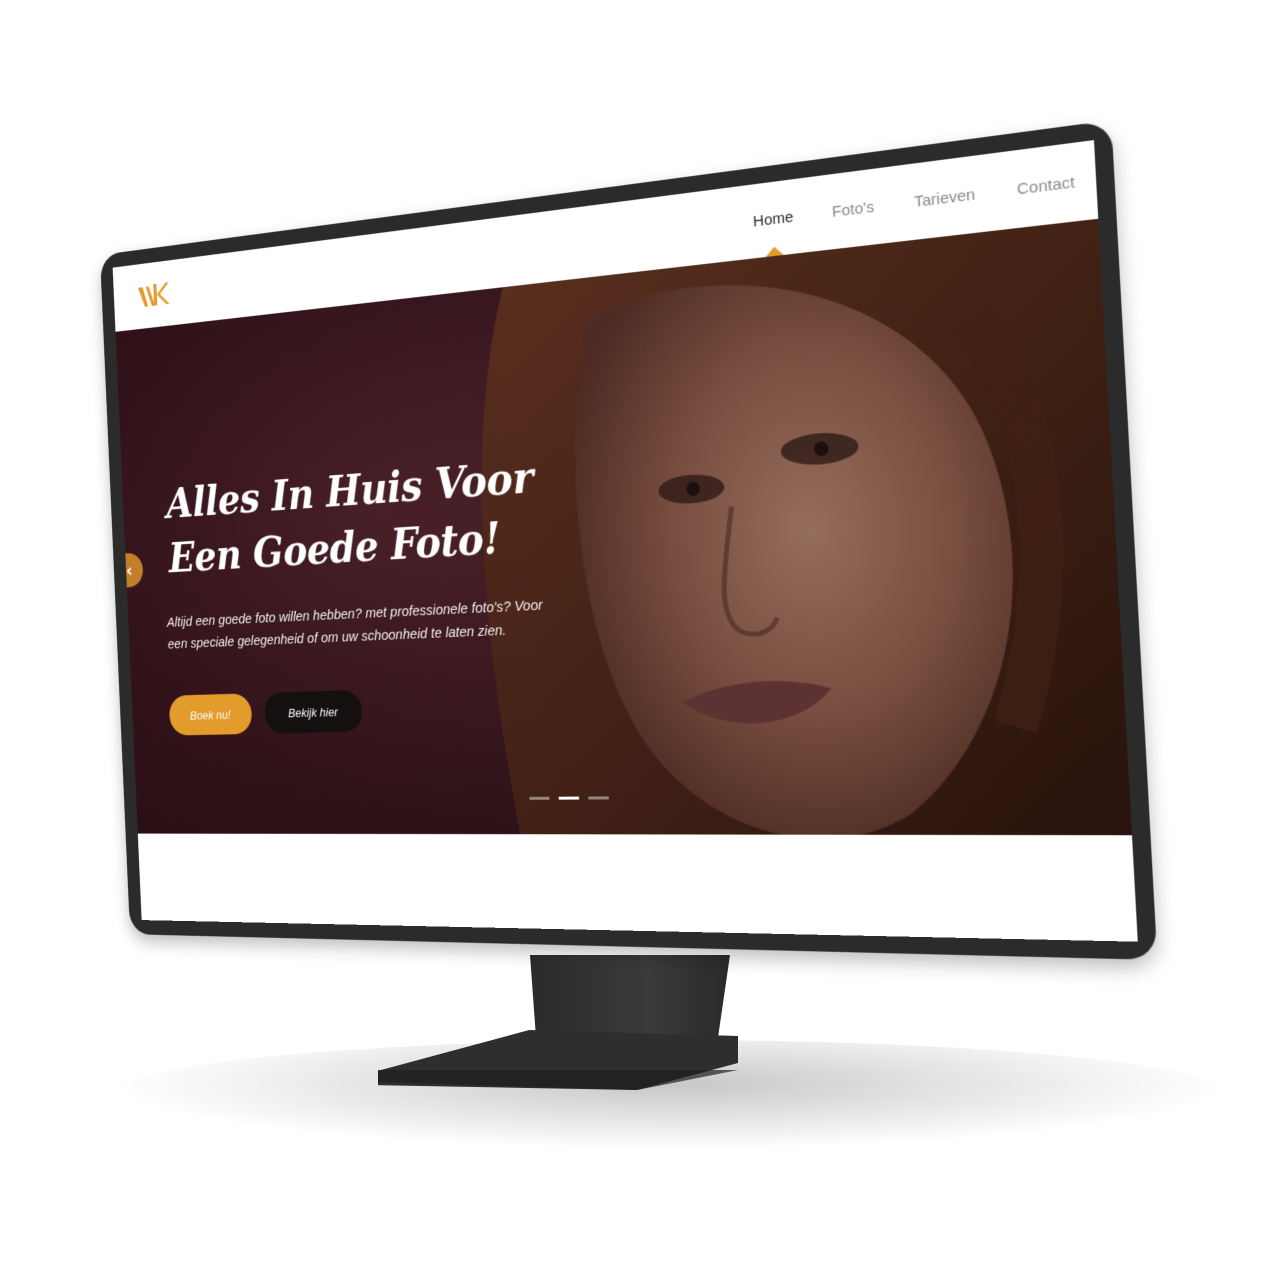 This screenshot has width=1280, height=1280. Describe the element at coordinates (313, 711) in the screenshot. I see `view-here-button: Bekijk hier` at that location.